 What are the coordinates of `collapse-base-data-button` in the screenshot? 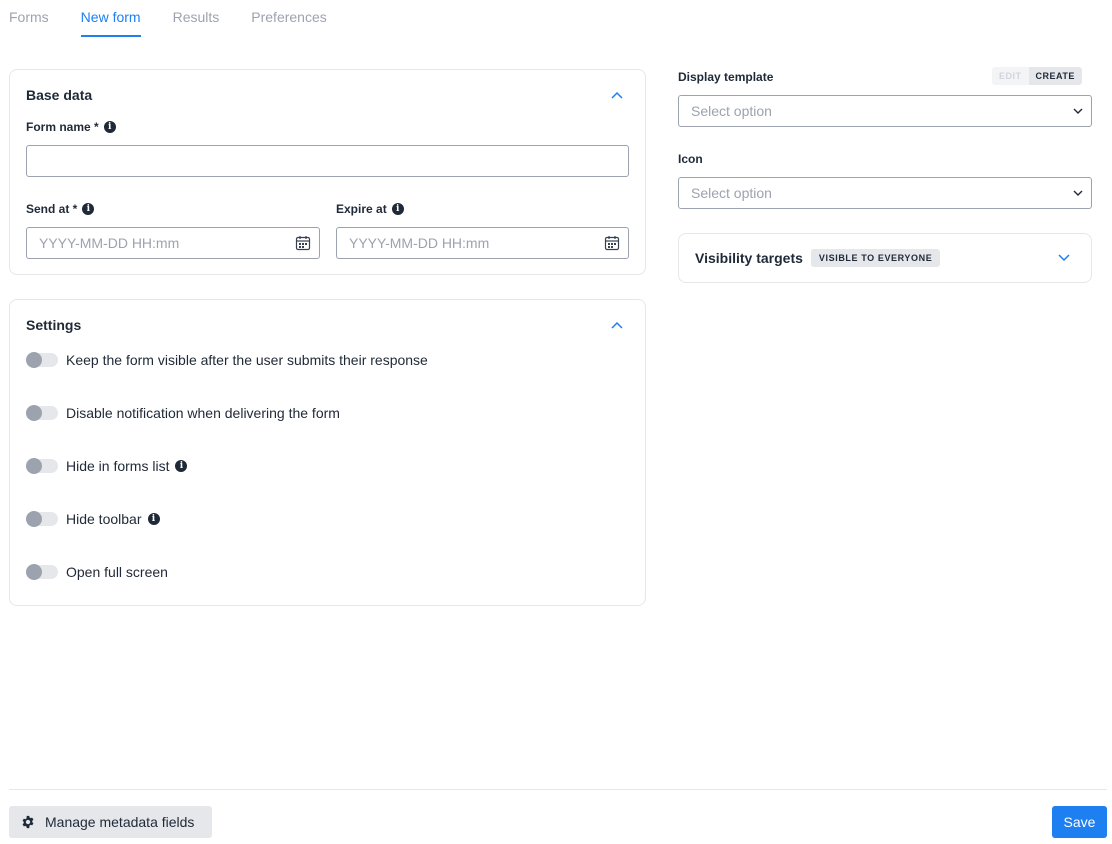 It's located at (617, 95).